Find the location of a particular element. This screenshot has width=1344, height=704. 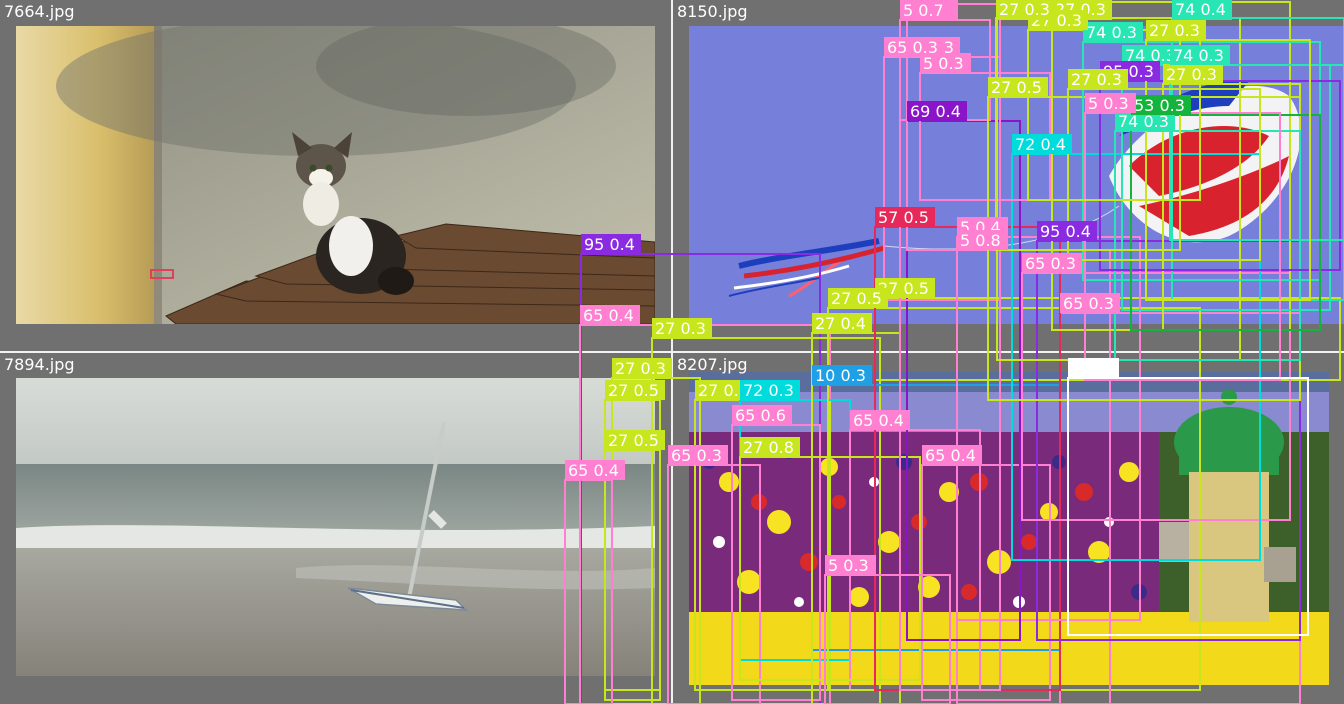

detection-label: 5 0.8 is located at coordinates (980, 240).